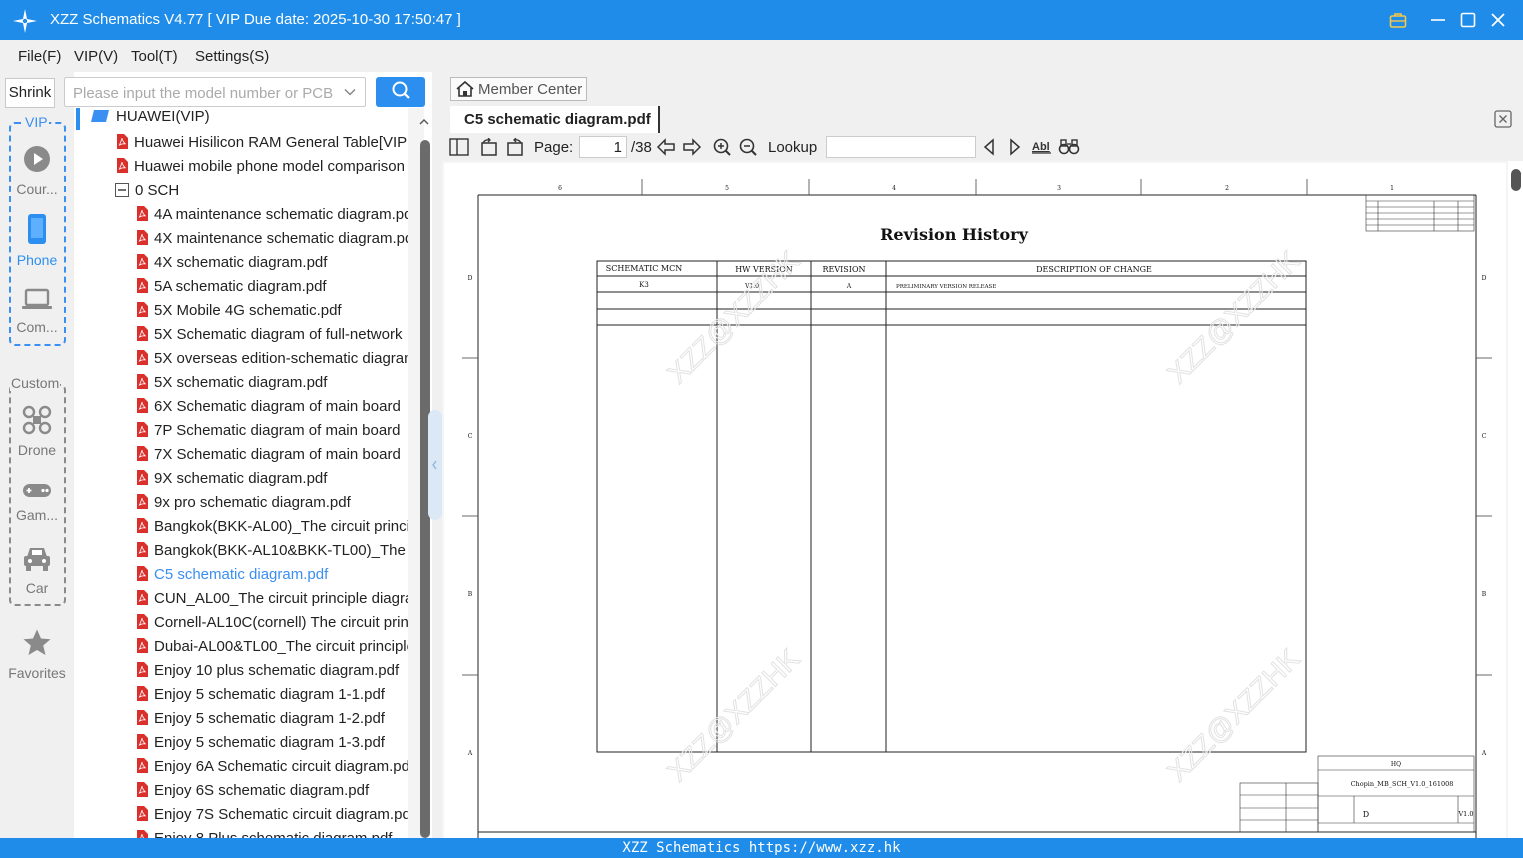  Describe the element at coordinates (265, 193) in the screenshot. I see `tree-folder-0-sch: 0 SCH` at that location.